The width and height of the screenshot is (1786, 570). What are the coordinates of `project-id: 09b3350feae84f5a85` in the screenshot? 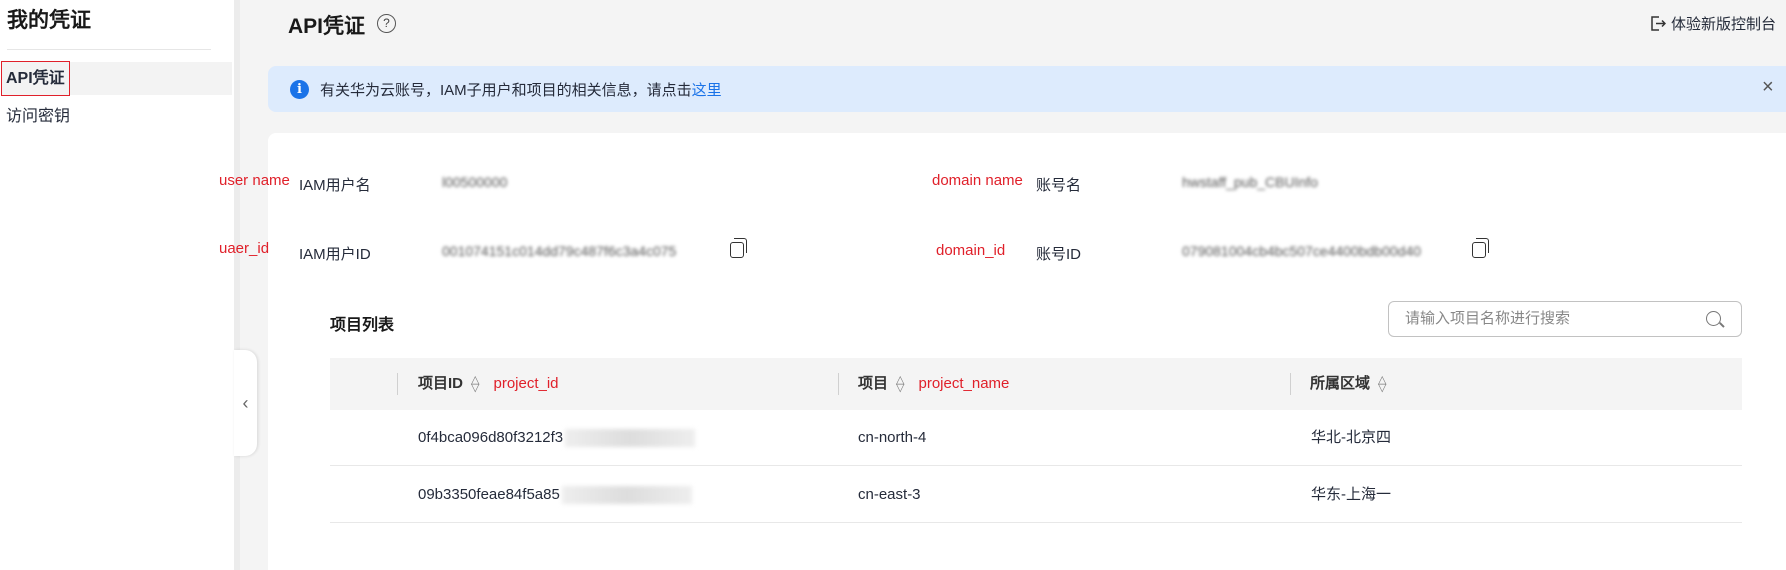 It's located at (489, 494).